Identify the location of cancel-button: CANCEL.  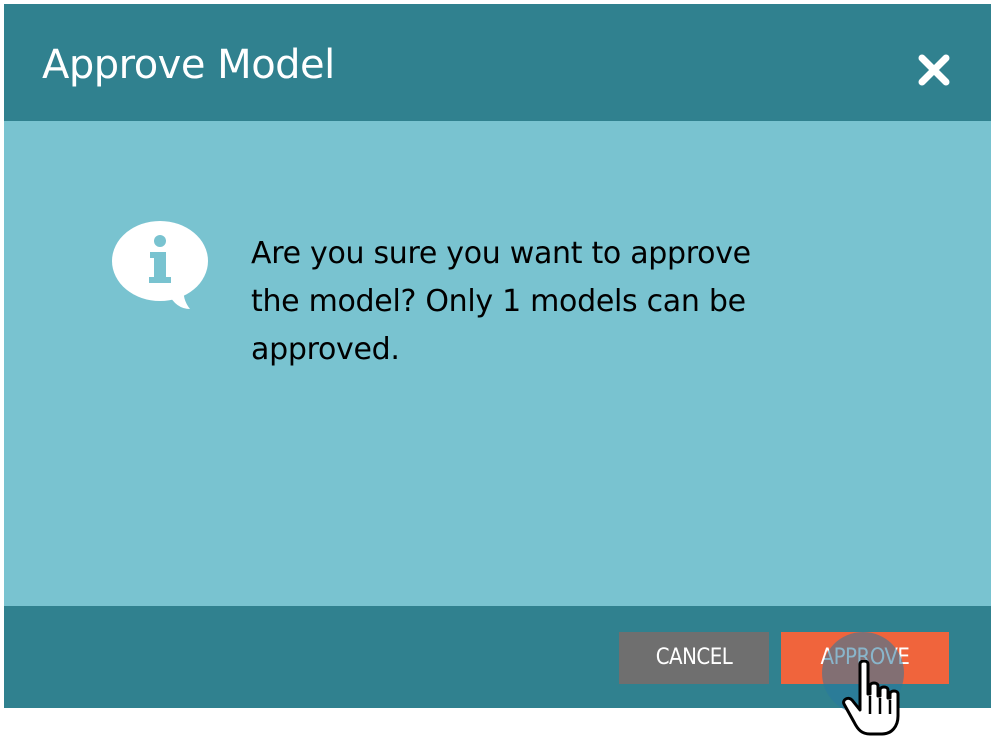
(694, 658).